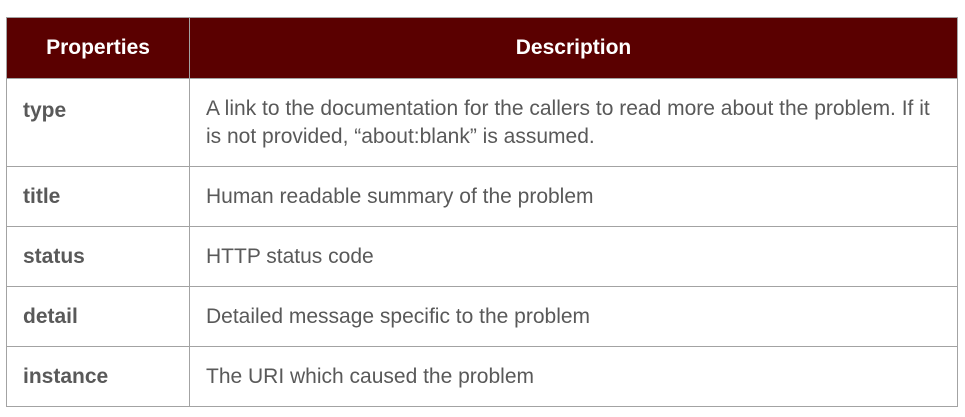  What do you see at coordinates (573, 196) in the screenshot?
I see `description-cell: Human readable summary of the problem` at bounding box center [573, 196].